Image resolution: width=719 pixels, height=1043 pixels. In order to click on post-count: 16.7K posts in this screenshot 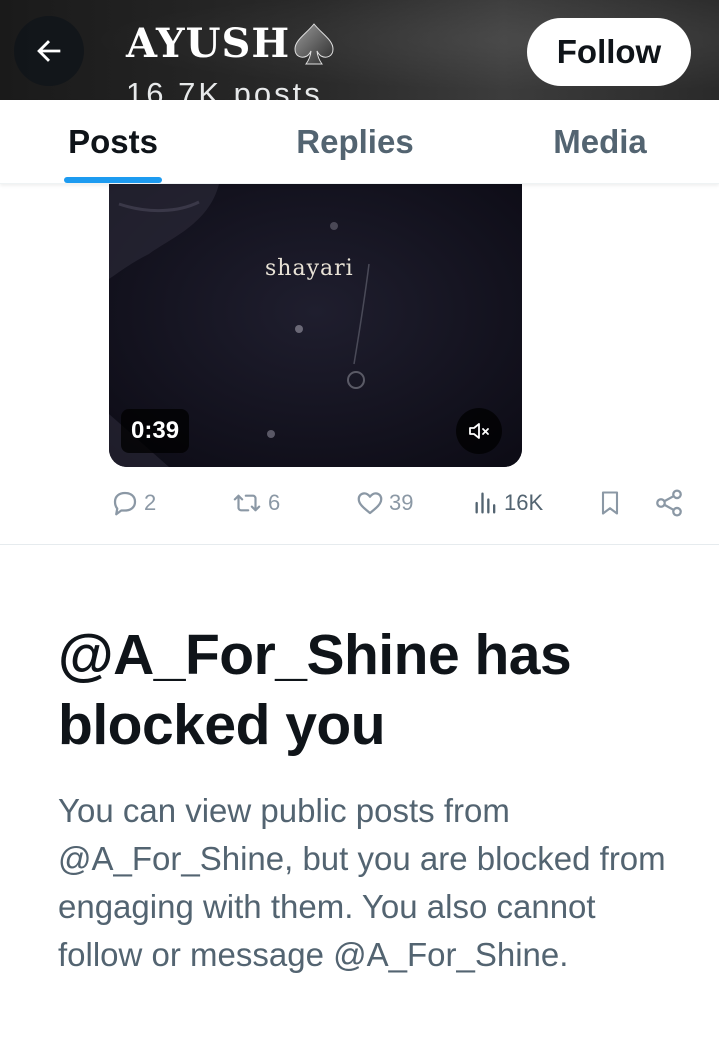, I will do `click(224, 88)`.